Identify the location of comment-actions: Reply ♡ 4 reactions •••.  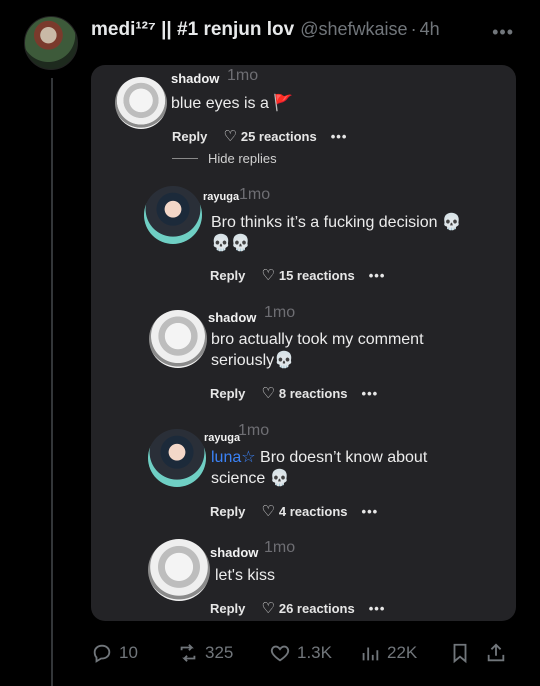
(294, 511).